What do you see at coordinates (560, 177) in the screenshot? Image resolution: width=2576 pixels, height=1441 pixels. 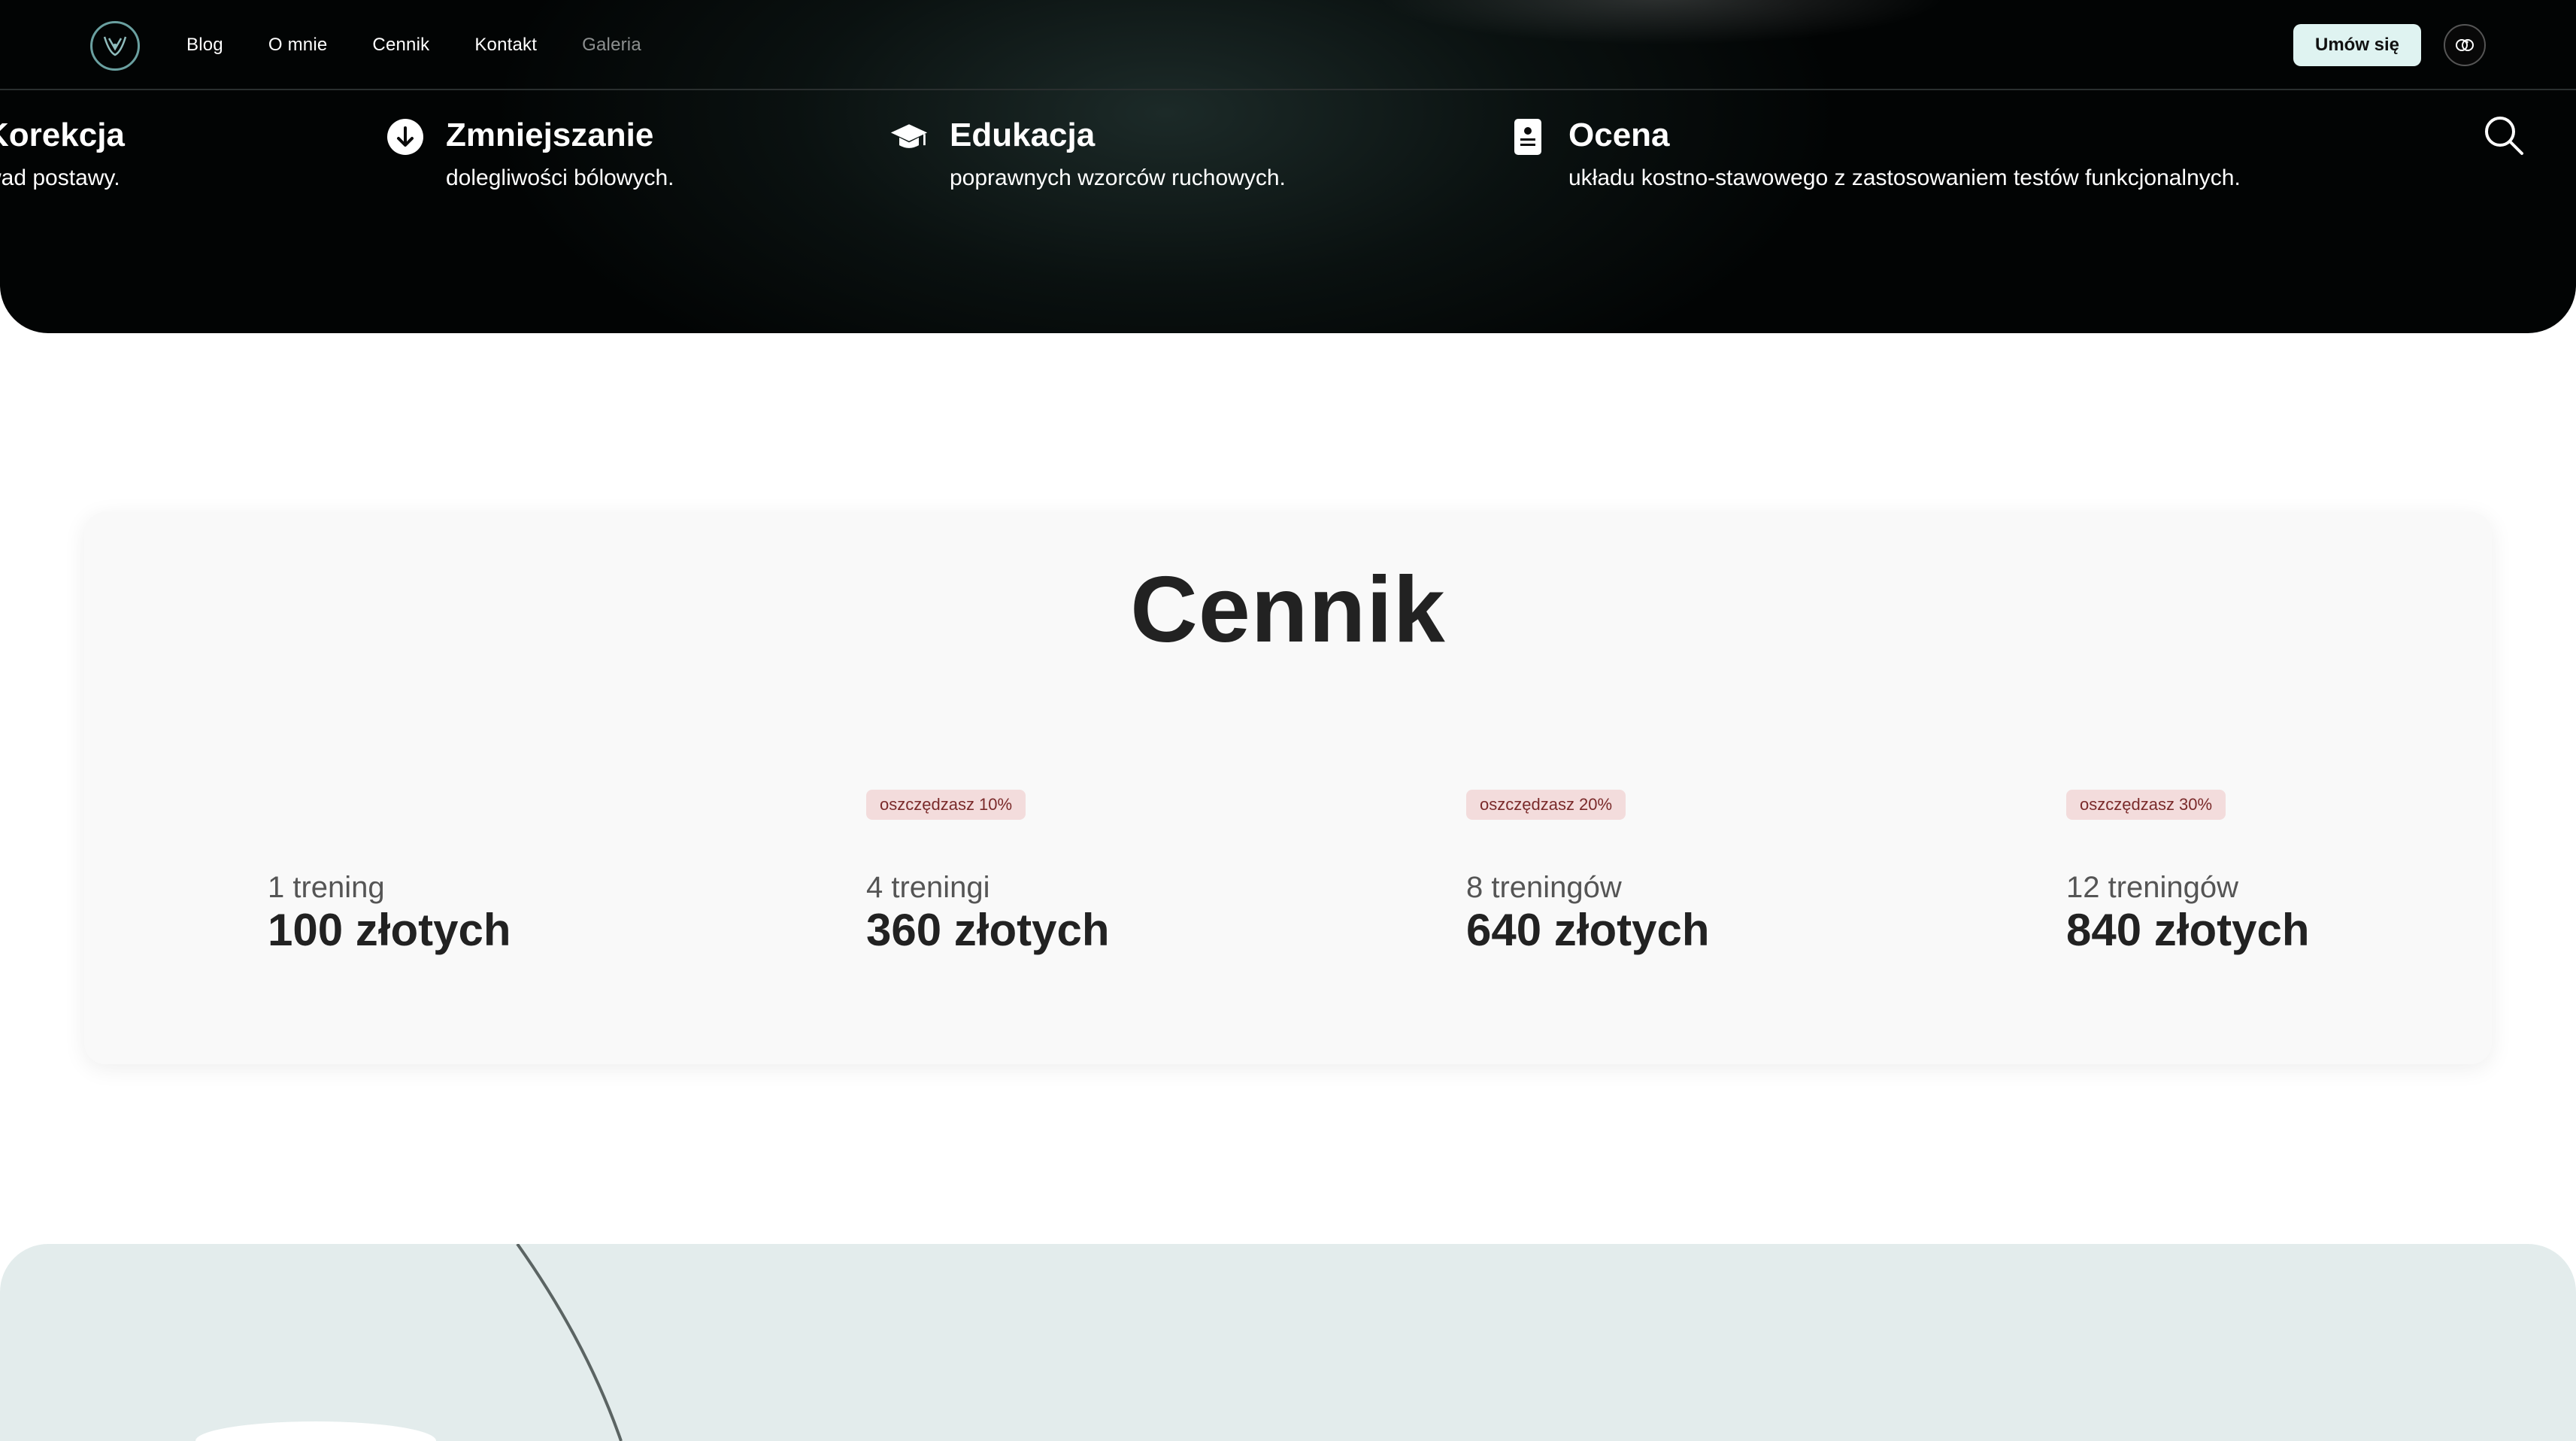 I see `feature-desc: dolegliwości bólowych.` at bounding box center [560, 177].